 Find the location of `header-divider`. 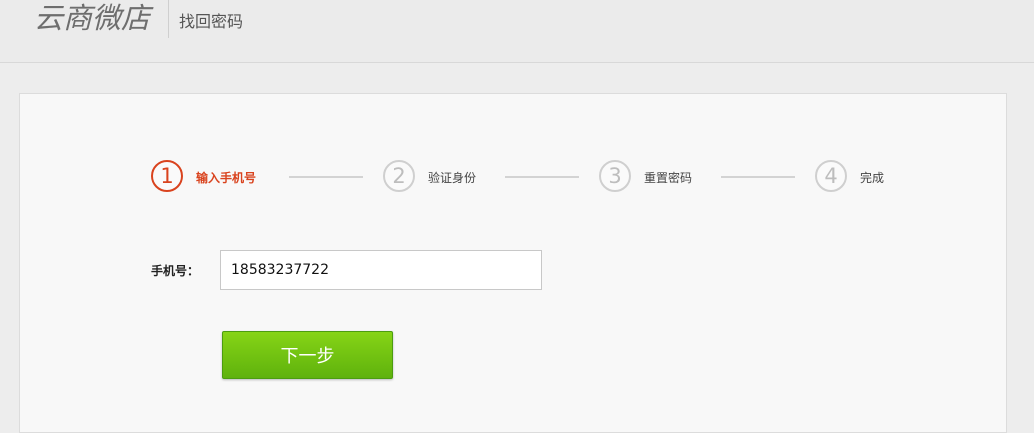

header-divider is located at coordinates (168, 19).